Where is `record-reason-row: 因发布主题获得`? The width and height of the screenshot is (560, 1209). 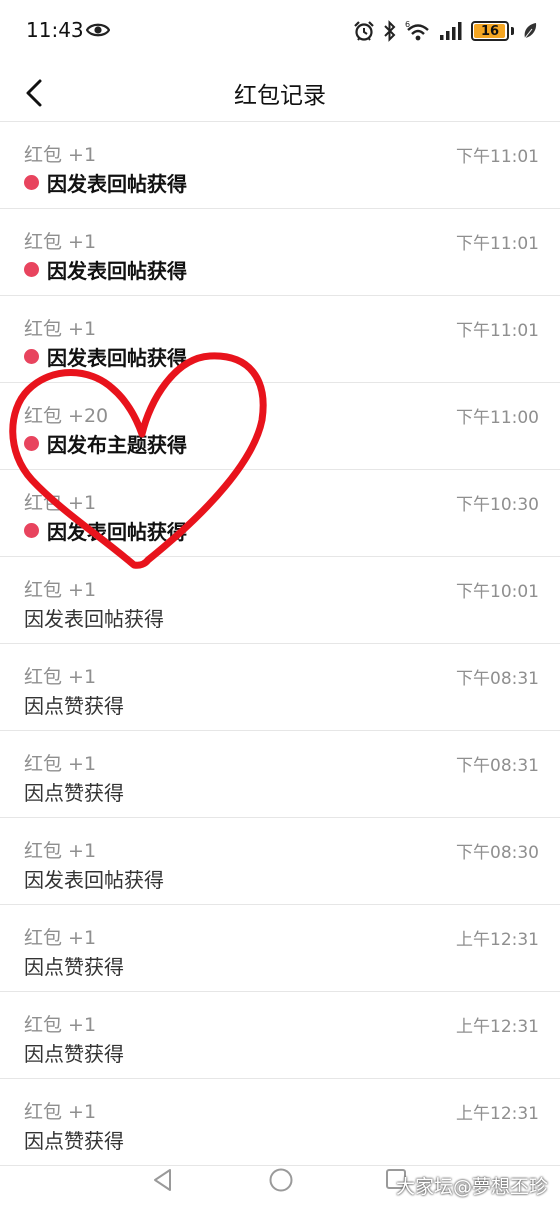
record-reason-row: 因发布主题获得 is located at coordinates (105, 443).